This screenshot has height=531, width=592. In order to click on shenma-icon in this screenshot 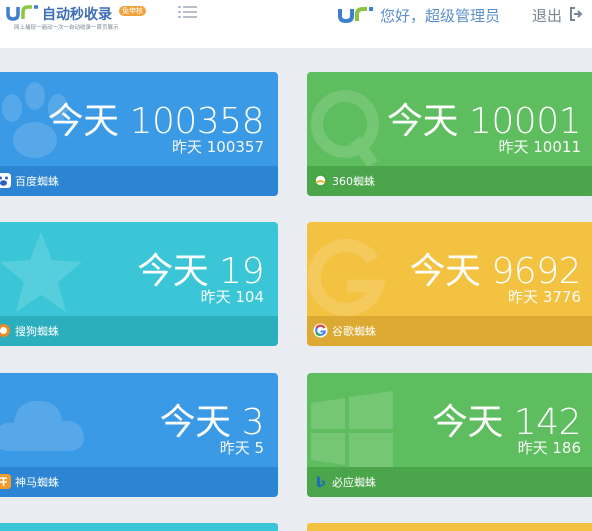, I will do `click(5, 481)`.